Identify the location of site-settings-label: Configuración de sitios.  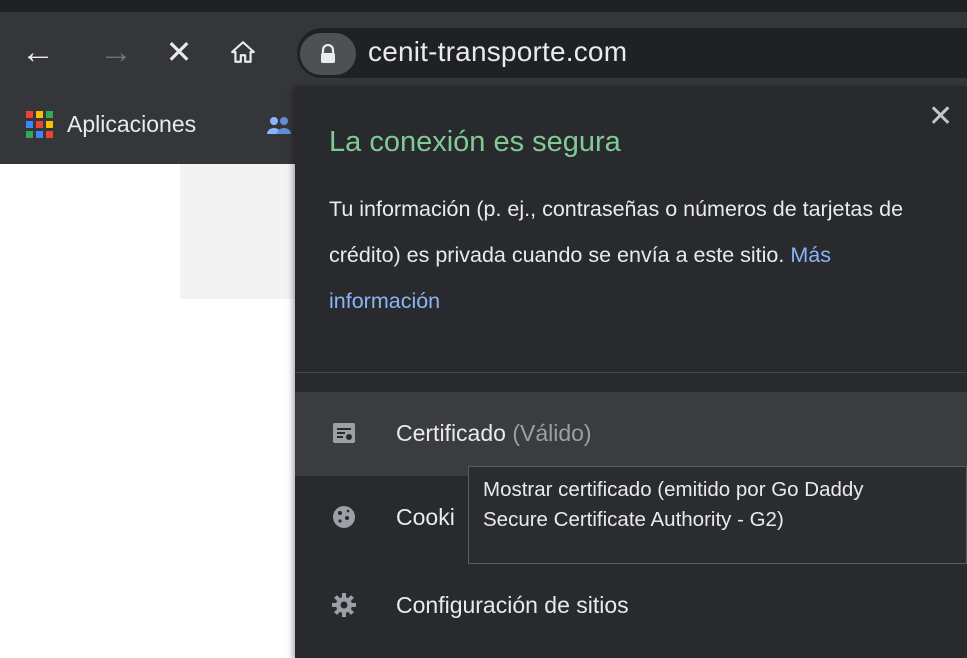
(512, 605).